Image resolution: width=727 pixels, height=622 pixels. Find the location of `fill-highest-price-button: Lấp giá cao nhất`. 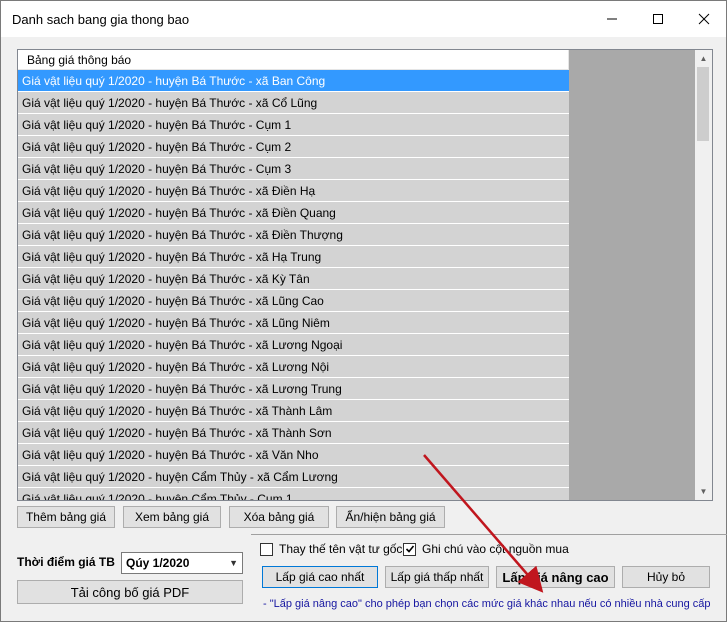

fill-highest-price-button: Lấp giá cao nhất is located at coordinates (320, 577).